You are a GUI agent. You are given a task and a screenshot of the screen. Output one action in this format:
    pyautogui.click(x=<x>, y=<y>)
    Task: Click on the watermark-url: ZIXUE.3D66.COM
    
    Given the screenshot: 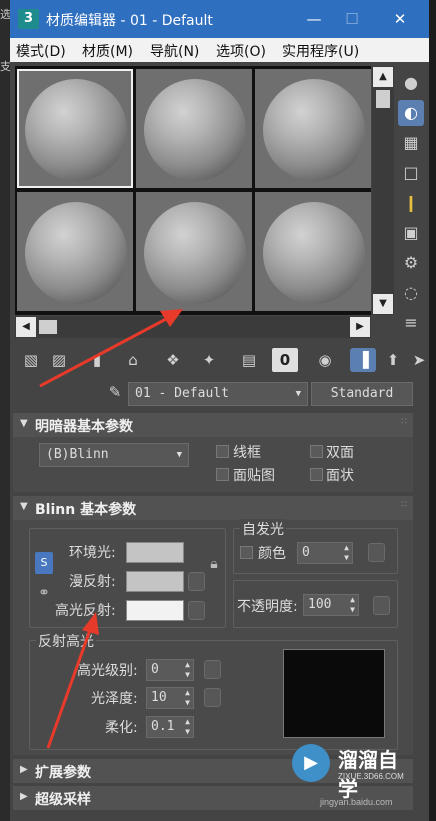 What is the action you would take?
    pyautogui.click(x=371, y=776)
    